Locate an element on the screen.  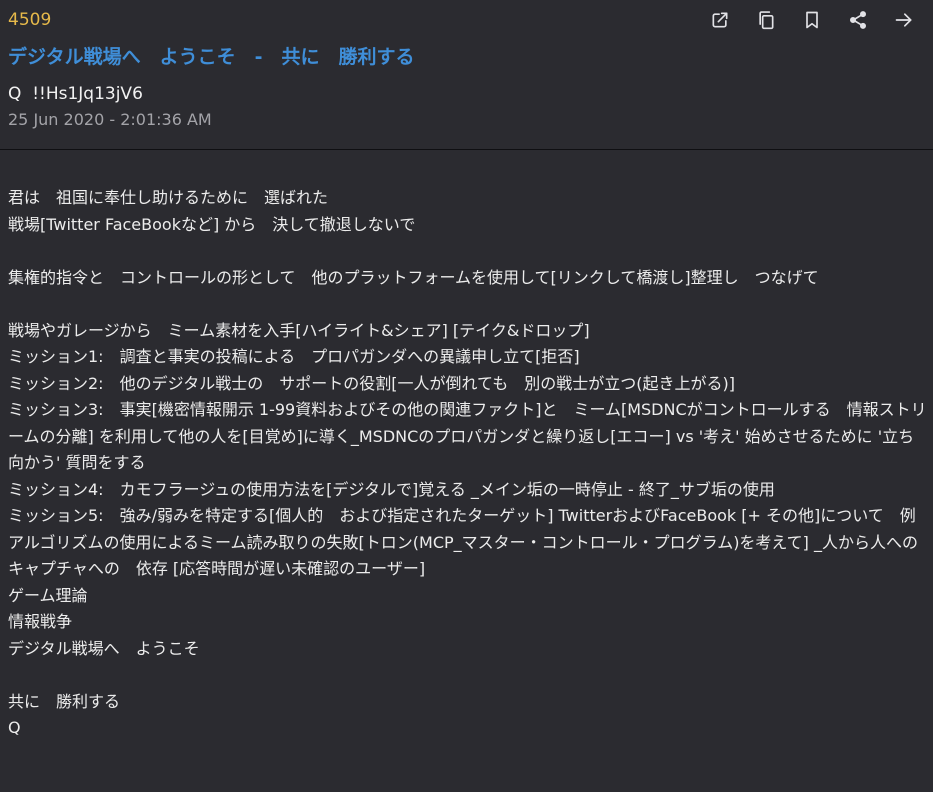
forward-button is located at coordinates (904, 20).